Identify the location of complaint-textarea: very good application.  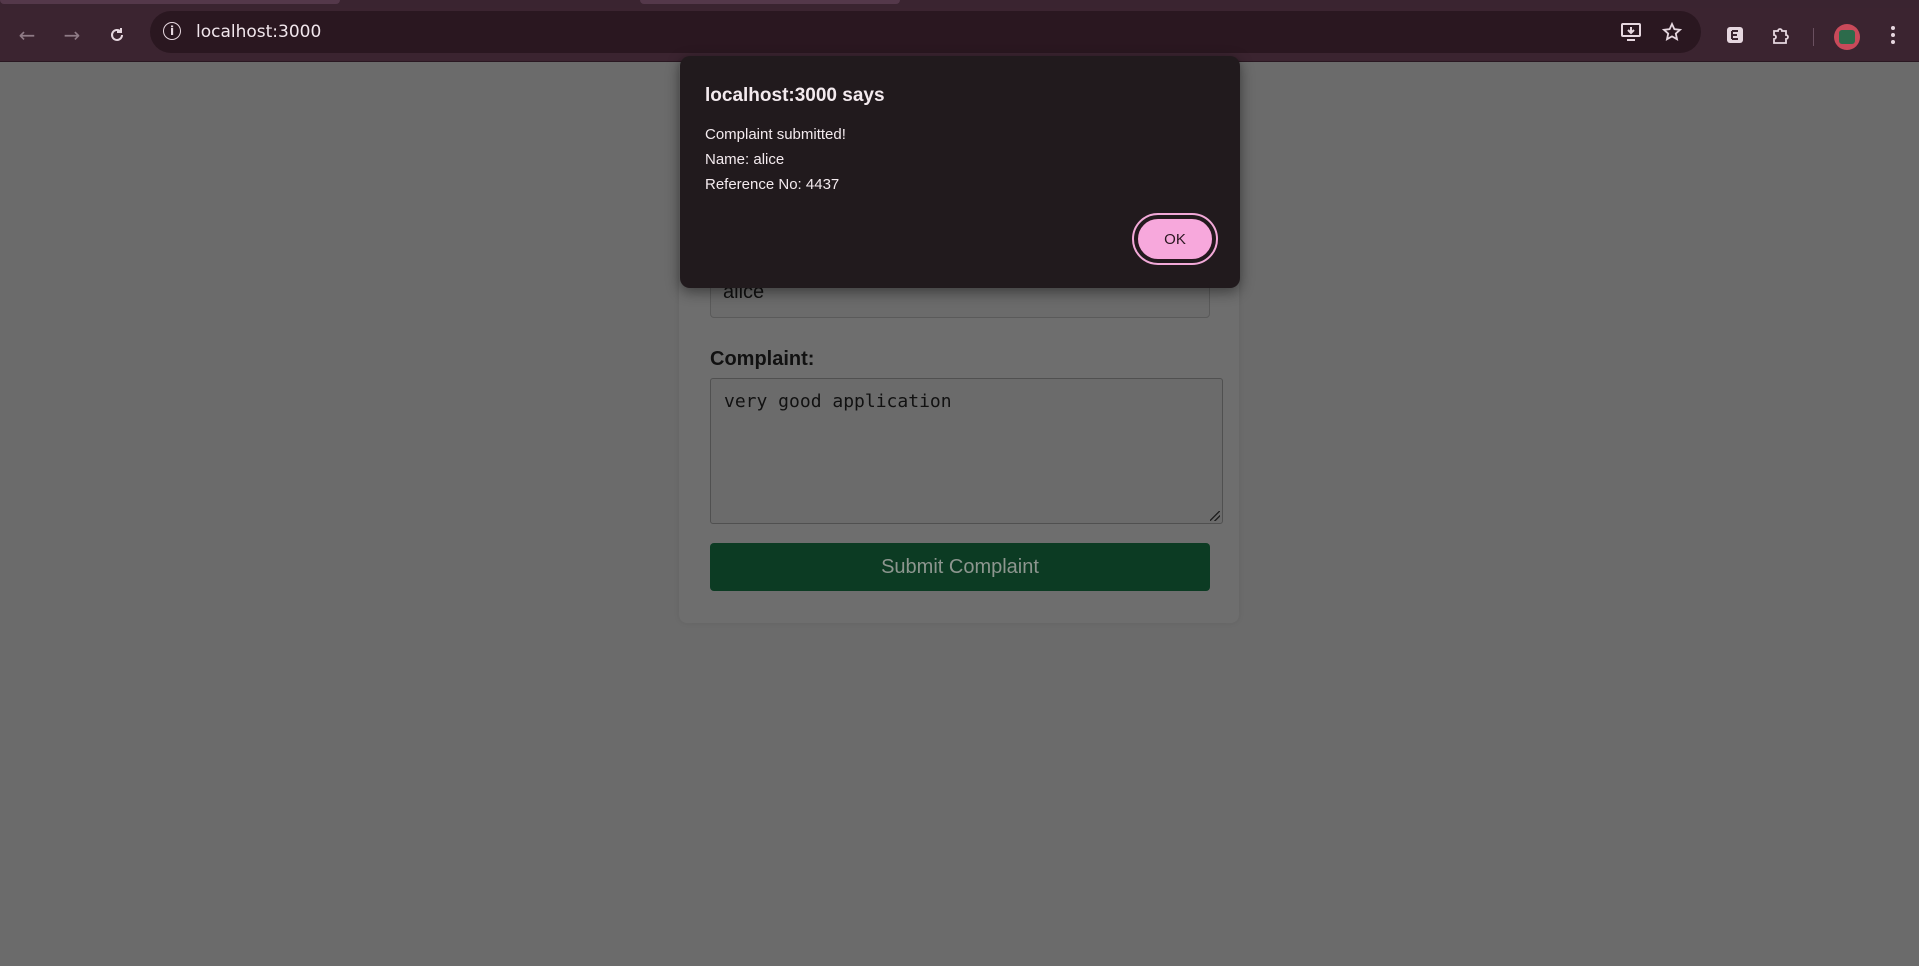
(966, 451).